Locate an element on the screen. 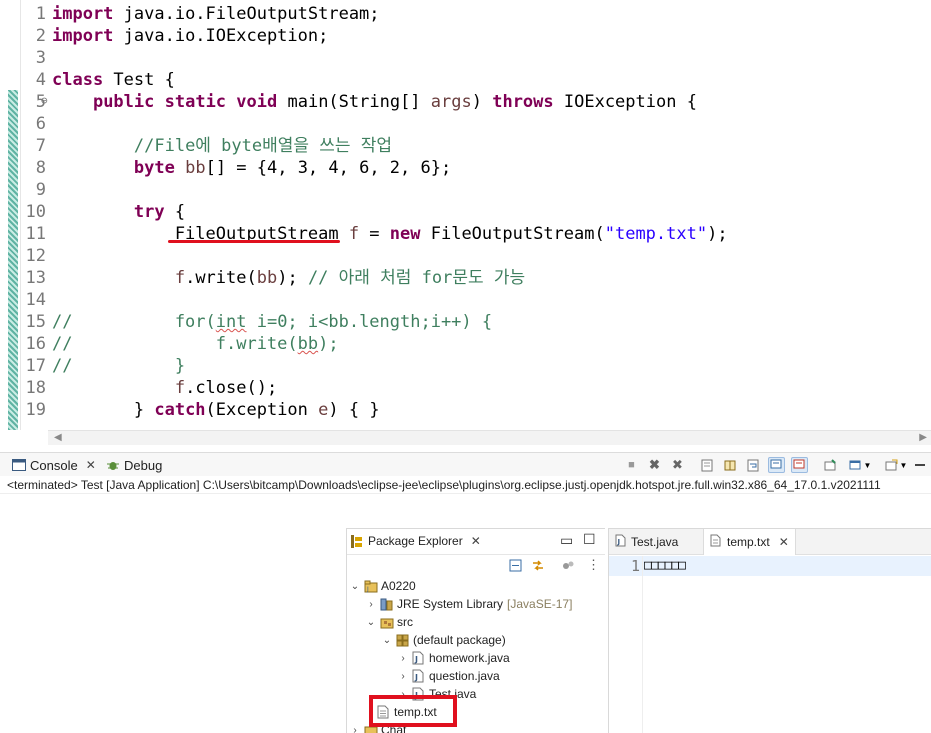  code-line: 12 is located at coordinates (465, 256).